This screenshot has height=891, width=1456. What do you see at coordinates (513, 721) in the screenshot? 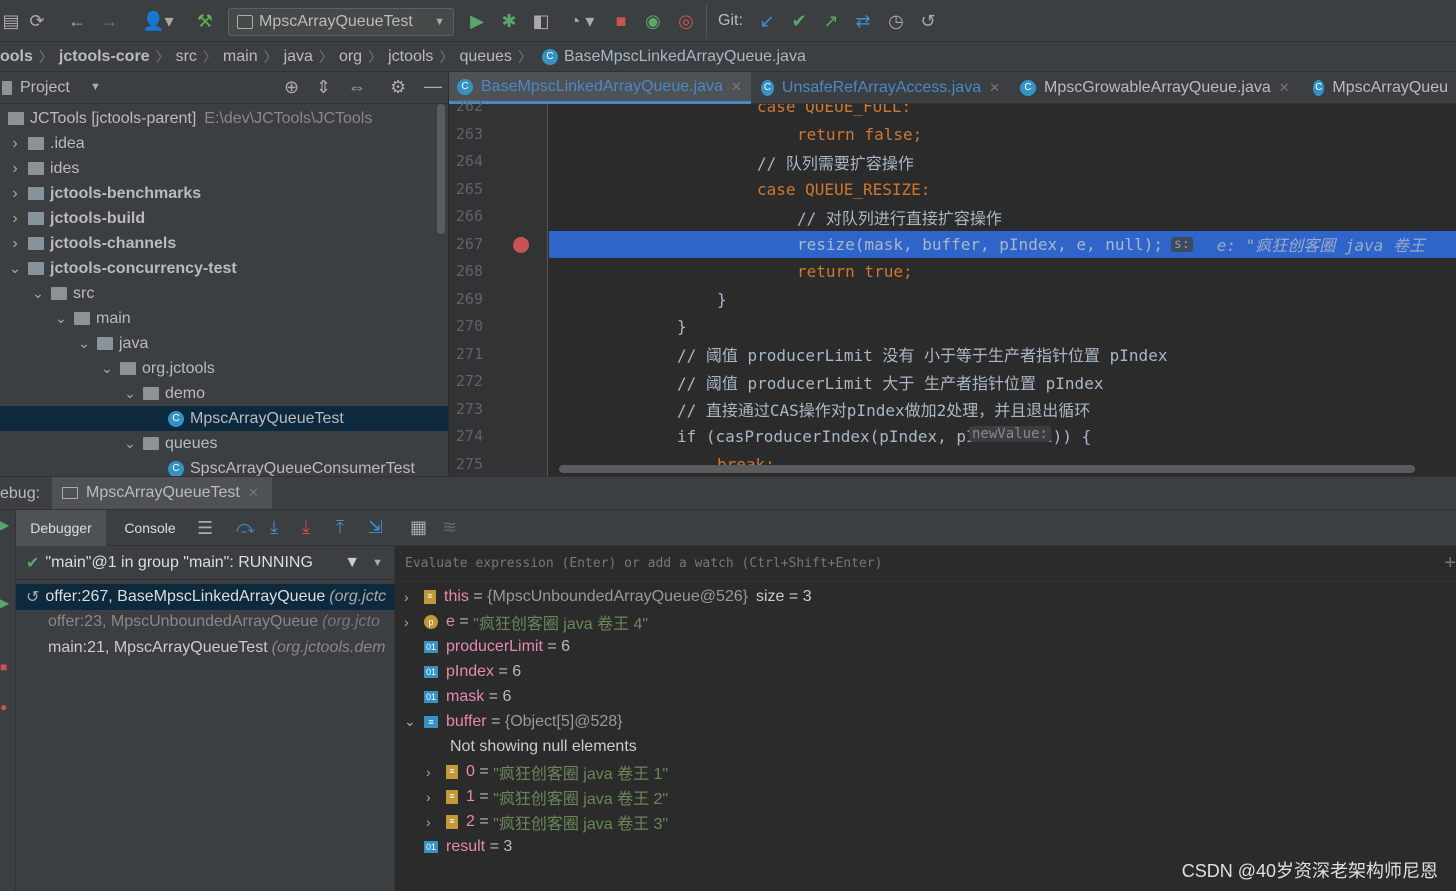
I see `variable-row: ⌄ ≡ buffer = {Object[5]@528}` at bounding box center [513, 721].